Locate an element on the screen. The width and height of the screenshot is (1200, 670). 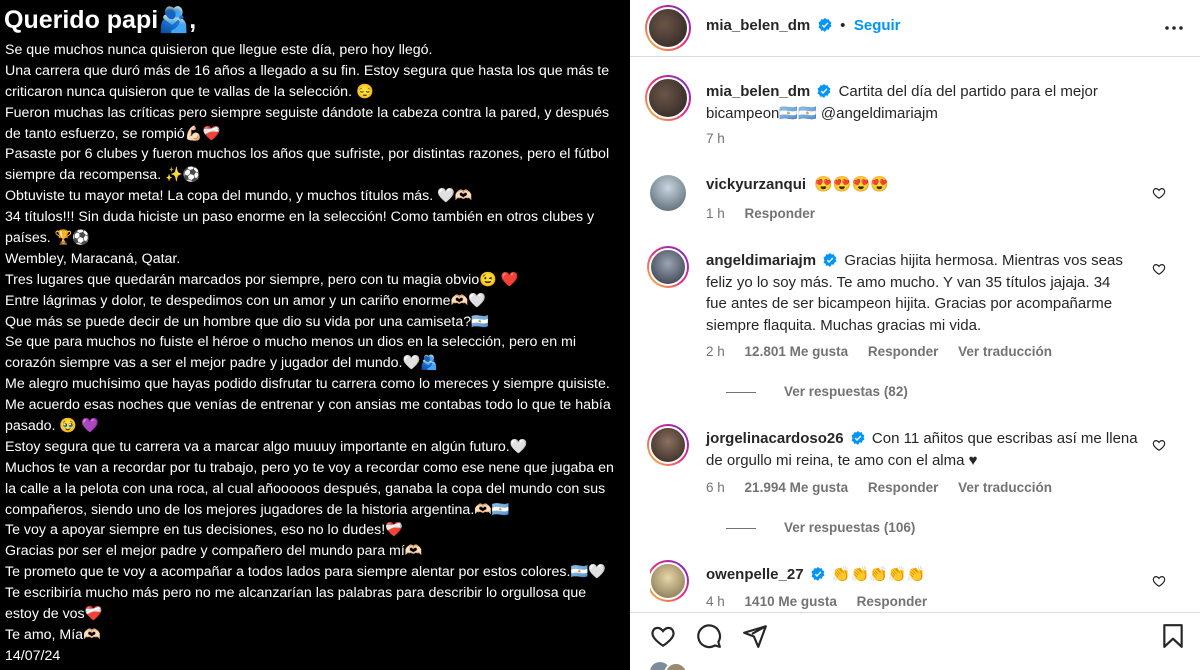
post-header: mia_belen_dm • Seguir is located at coordinates (915, 28).